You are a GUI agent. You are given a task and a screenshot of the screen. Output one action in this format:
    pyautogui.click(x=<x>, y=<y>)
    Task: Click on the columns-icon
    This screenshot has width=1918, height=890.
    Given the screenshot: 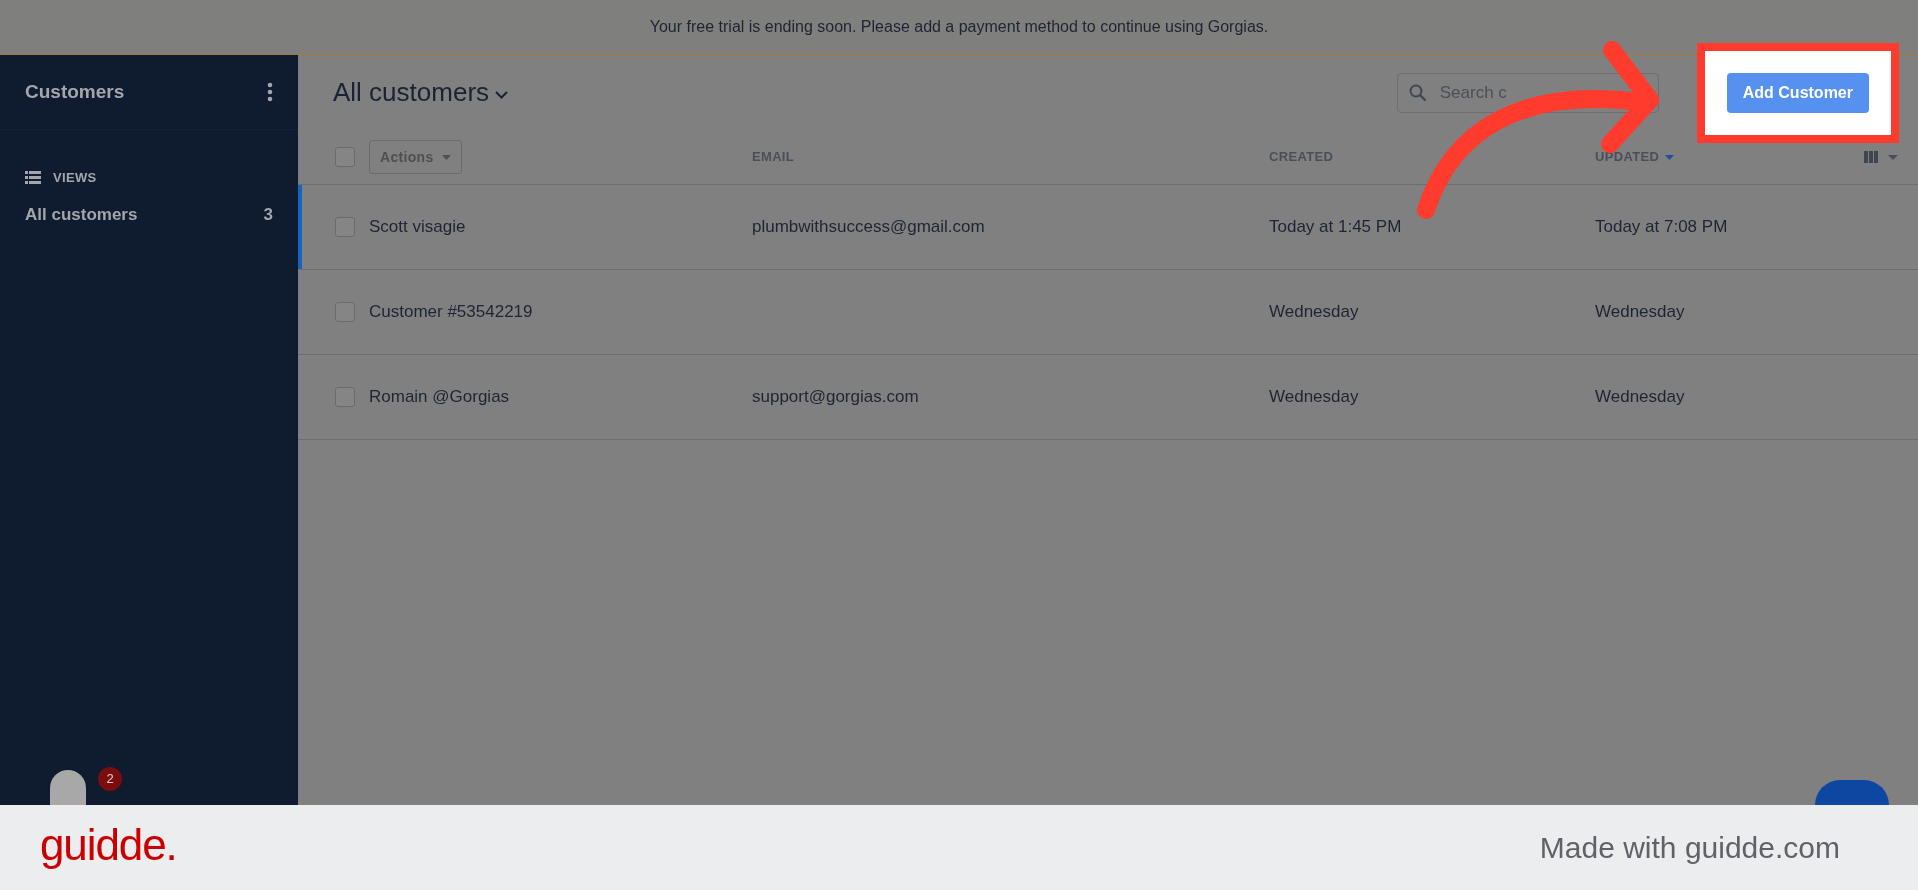 What is the action you would take?
    pyautogui.click(x=1881, y=157)
    